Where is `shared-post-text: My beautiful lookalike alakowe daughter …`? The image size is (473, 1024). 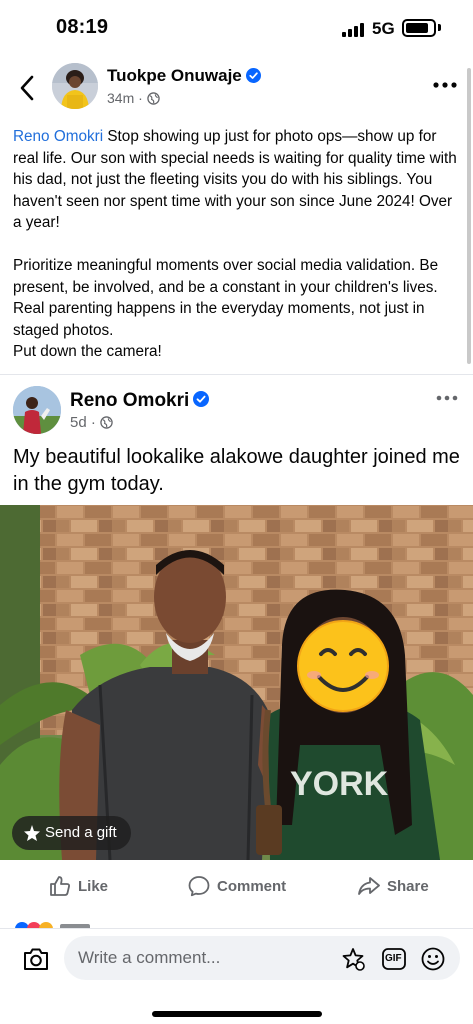
shared-post-text: My beautiful lookalike alakowe daughter … is located at coordinates (236, 470).